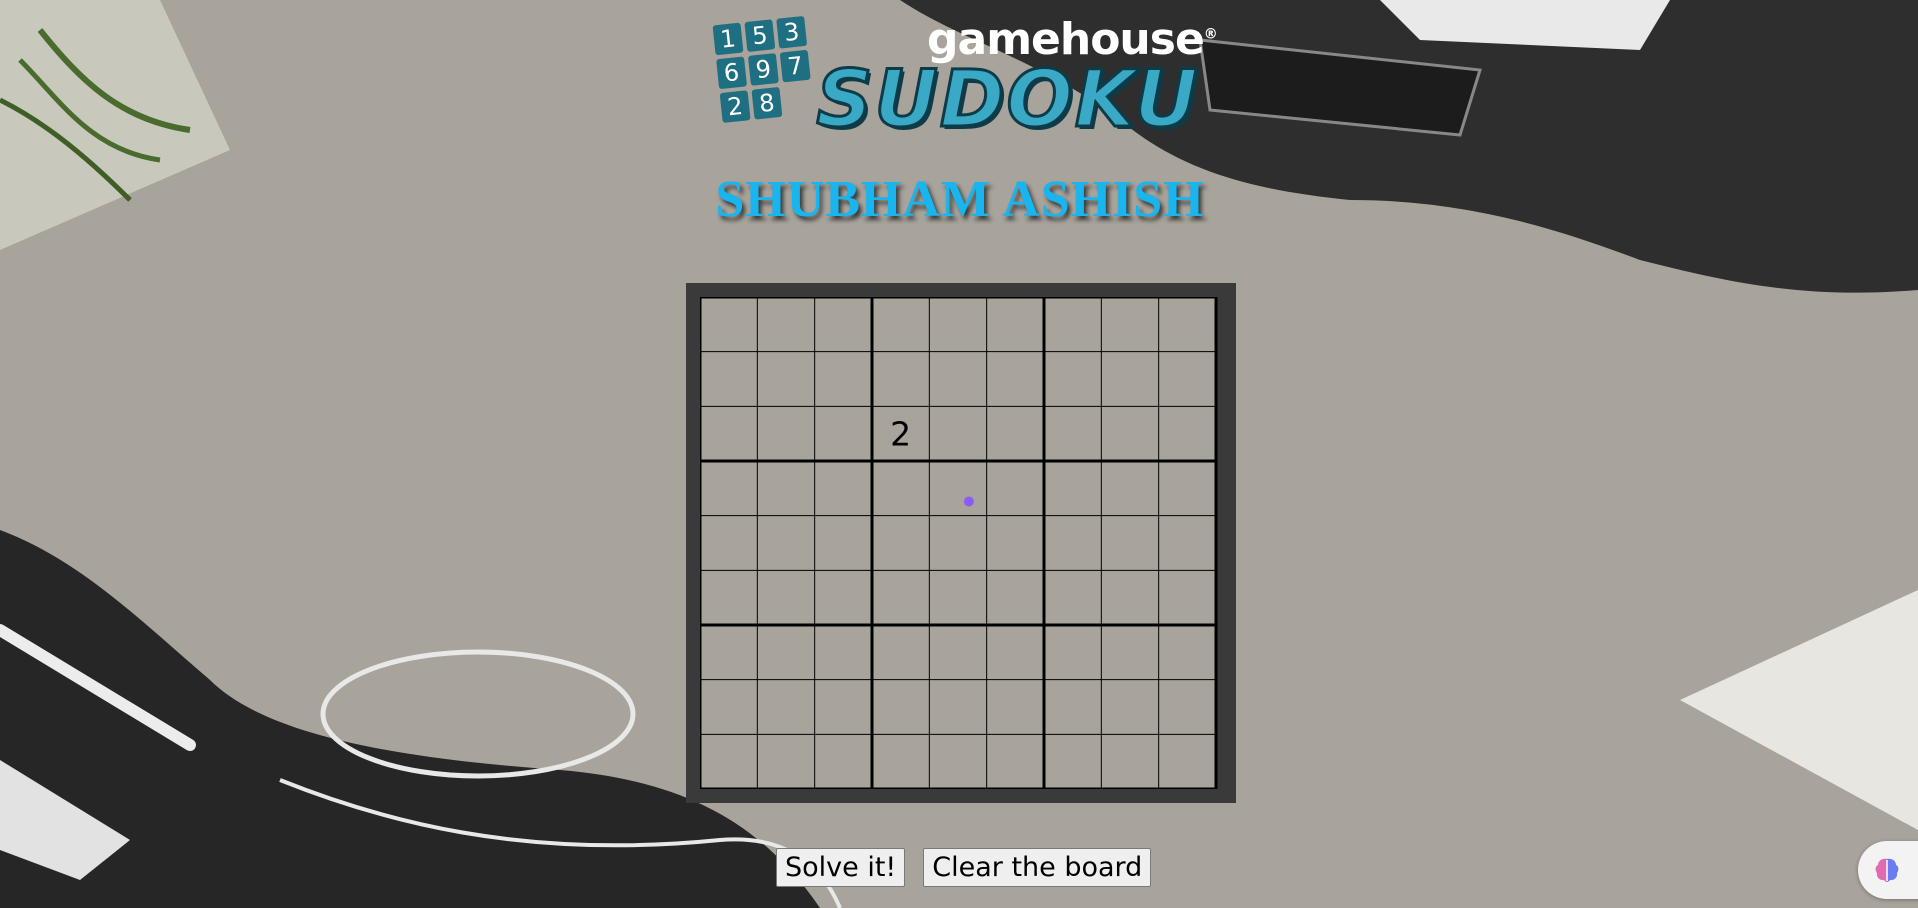 Image resolution: width=1918 pixels, height=908 pixels. Describe the element at coordinates (795, 66) in the screenshot. I see `logo-tile: 7` at that location.